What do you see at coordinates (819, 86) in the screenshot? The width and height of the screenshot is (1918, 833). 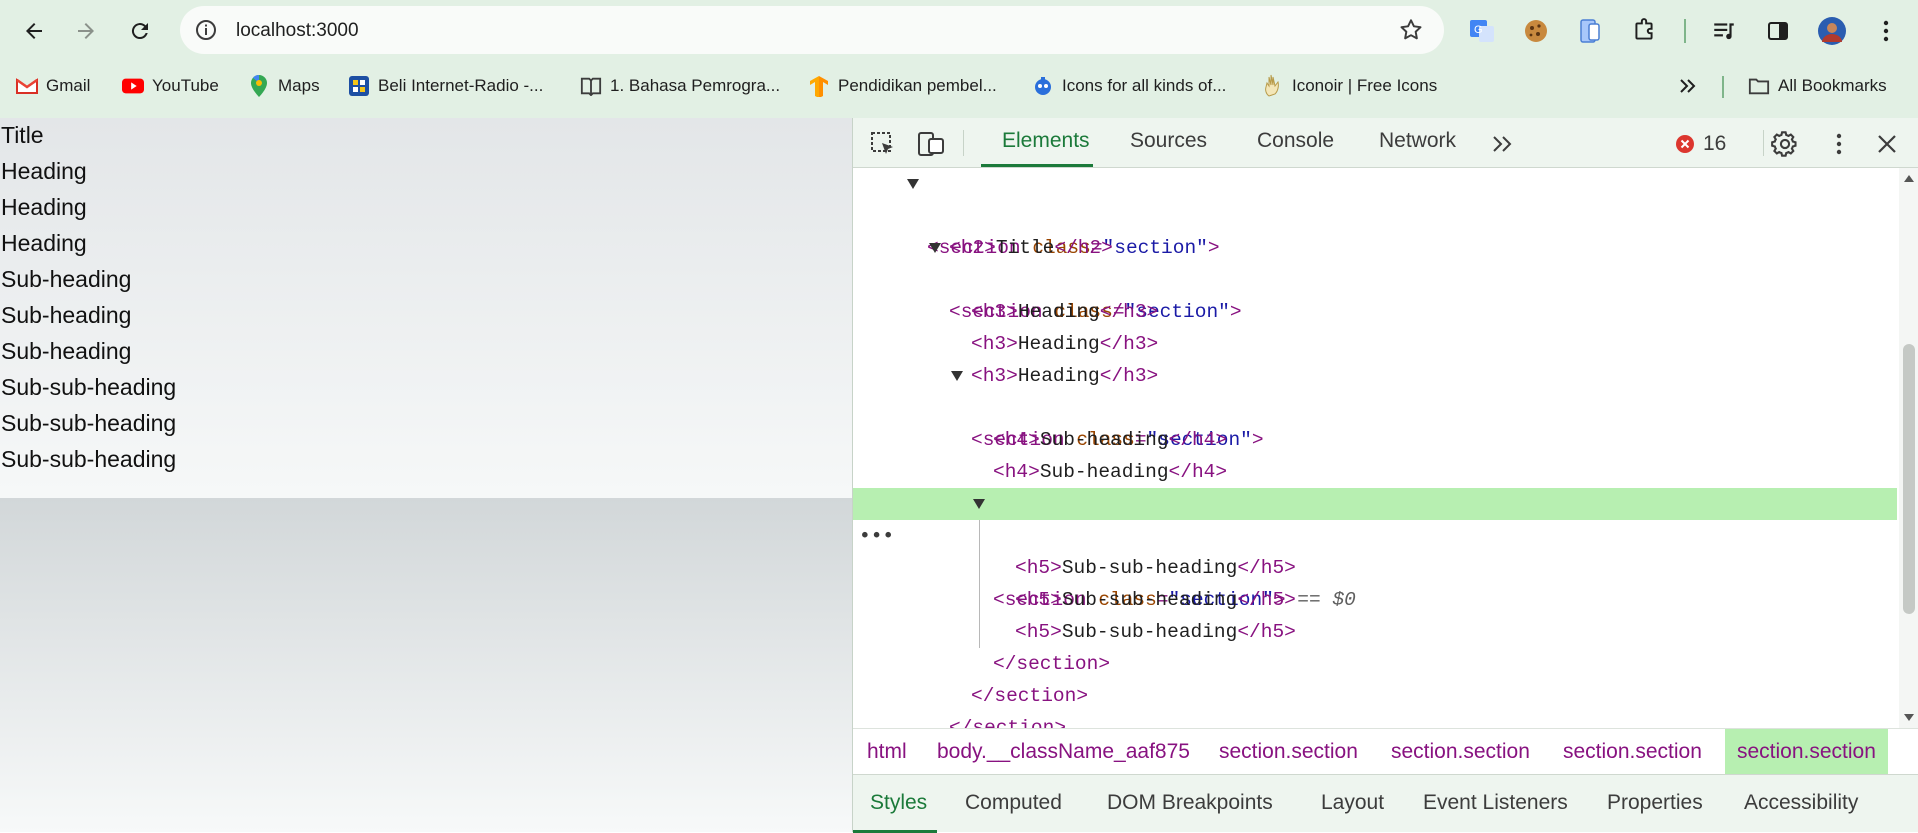 I see `tensorflow-icon` at bounding box center [819, 86].